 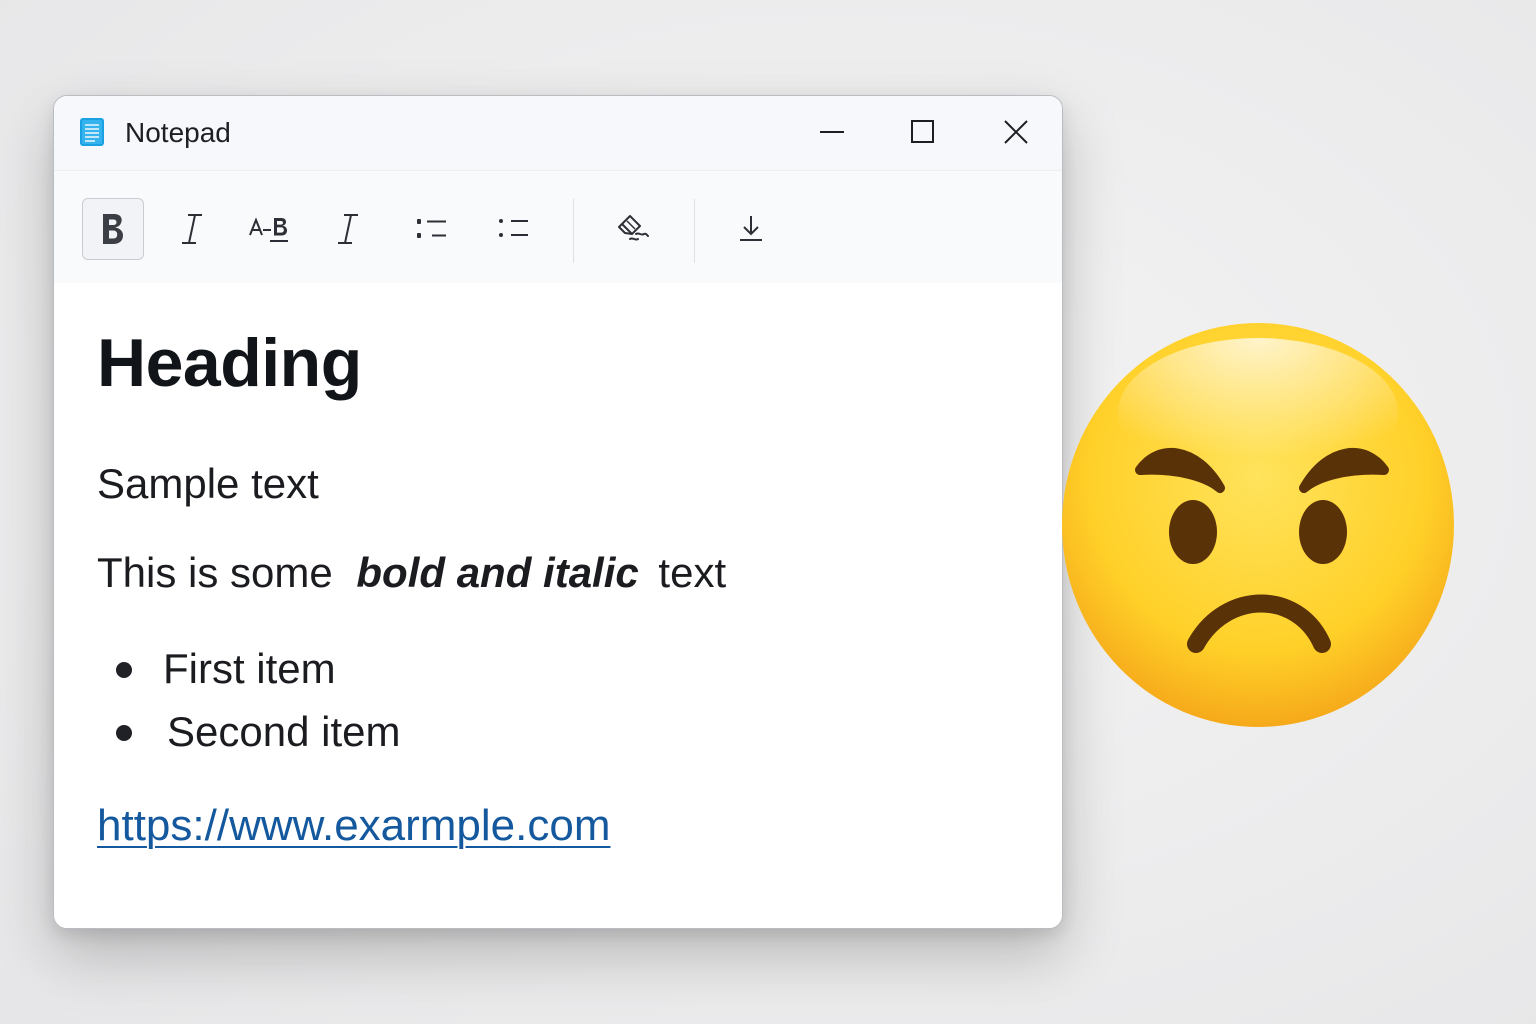 I want to click on strikethrough-icon, so click(x=268, y=229).